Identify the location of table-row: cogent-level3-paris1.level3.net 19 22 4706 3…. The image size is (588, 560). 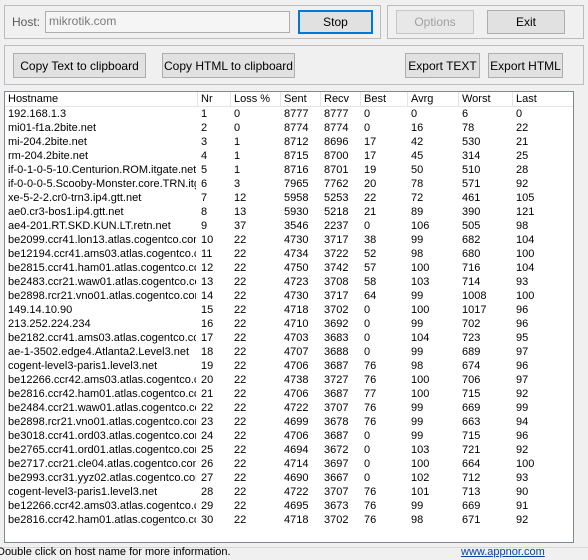
(289, 366).